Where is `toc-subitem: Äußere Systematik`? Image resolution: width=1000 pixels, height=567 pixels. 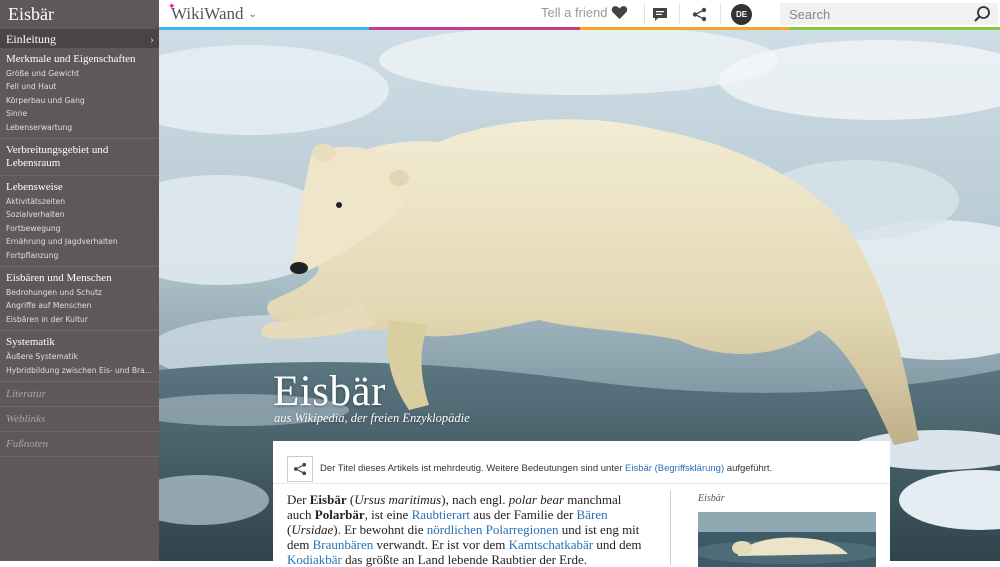 toc-subitem: Äußere Systematik is located at coordinates (79, 356).